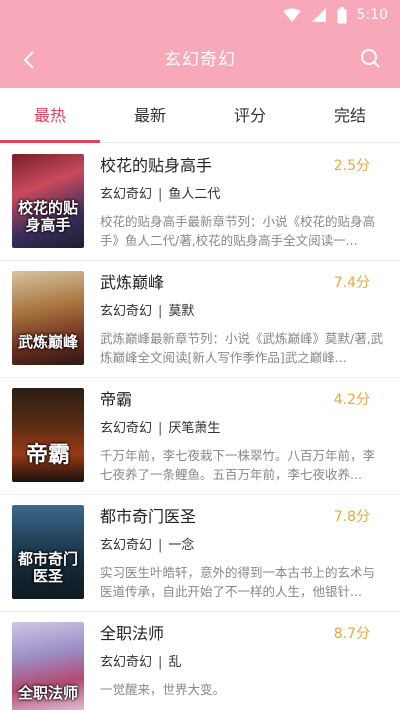 The height and width of the screenshot is (710, 400). Describe the element at coordinates (47, 342) in the screenshot. I see `cover-title: 武炼巅峰` at that location.